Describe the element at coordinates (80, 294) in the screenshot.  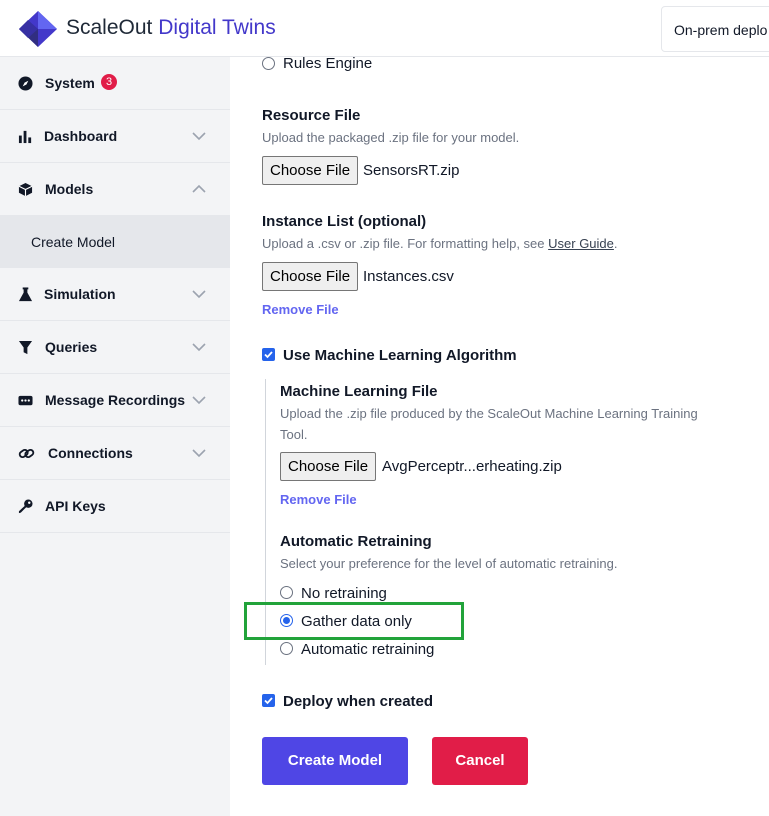
I see `sidebar-item-label: Simulation` at that location.